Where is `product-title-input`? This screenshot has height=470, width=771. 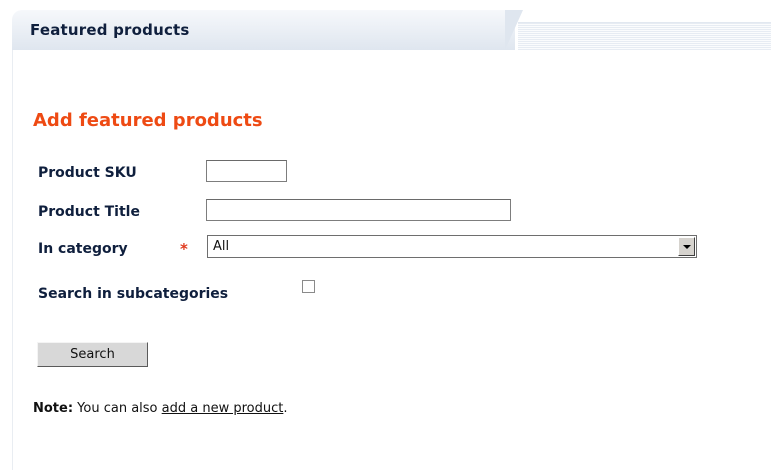 product-title-input is located at coordinates (358, 210).